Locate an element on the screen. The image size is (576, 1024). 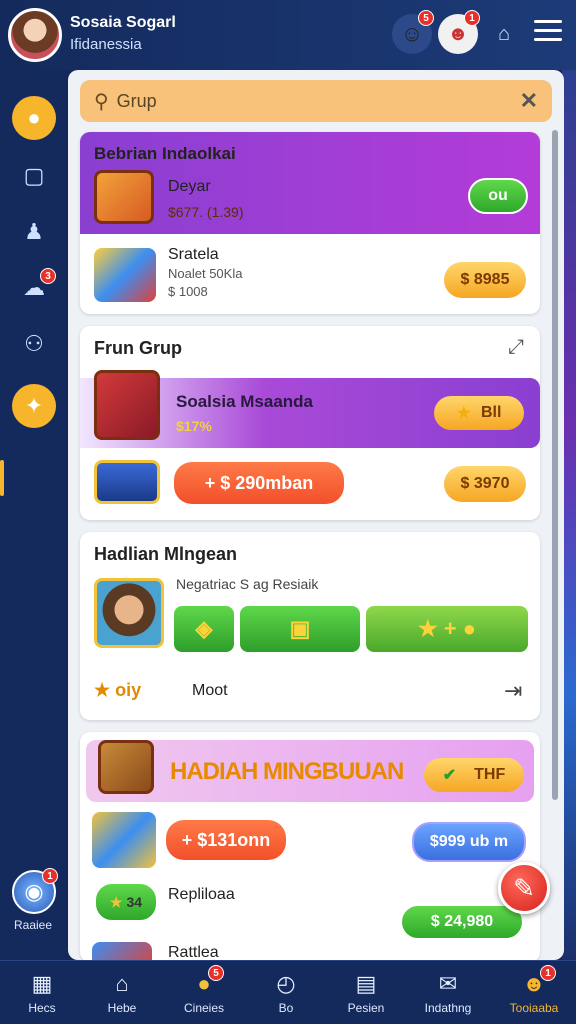
nav-item-1: ▦ Hecs is located at coordinates (42, 992).